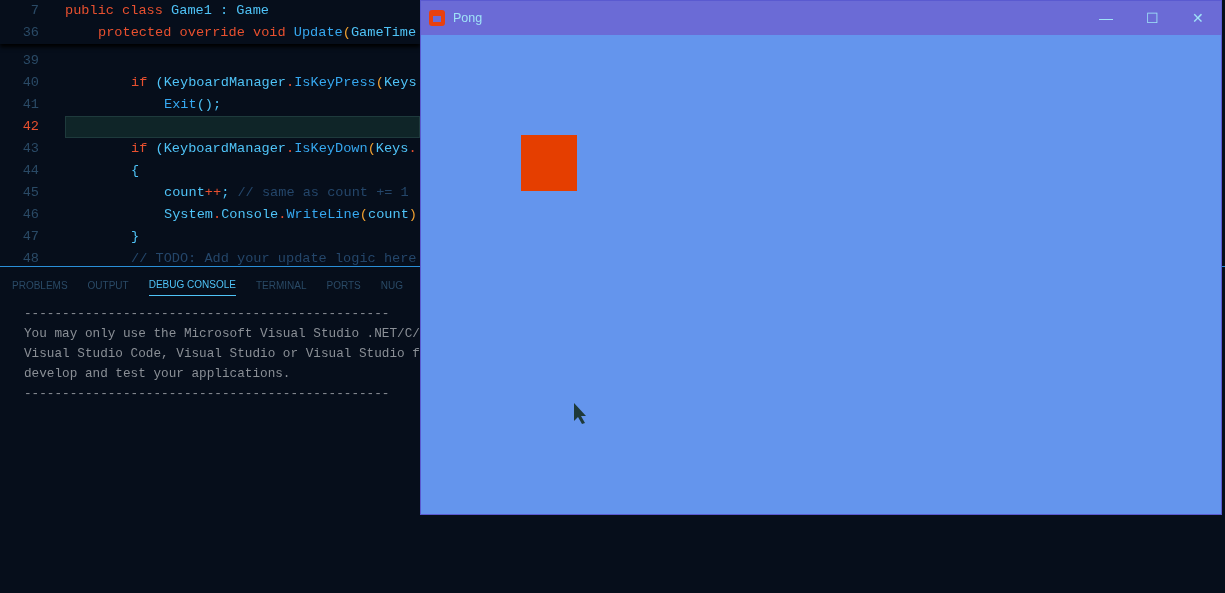 The width and height of the screenshot is (1225, 593). Describe the element at coordinates (30, 236) in the screenshot. I see `line-number: 47` at that location.